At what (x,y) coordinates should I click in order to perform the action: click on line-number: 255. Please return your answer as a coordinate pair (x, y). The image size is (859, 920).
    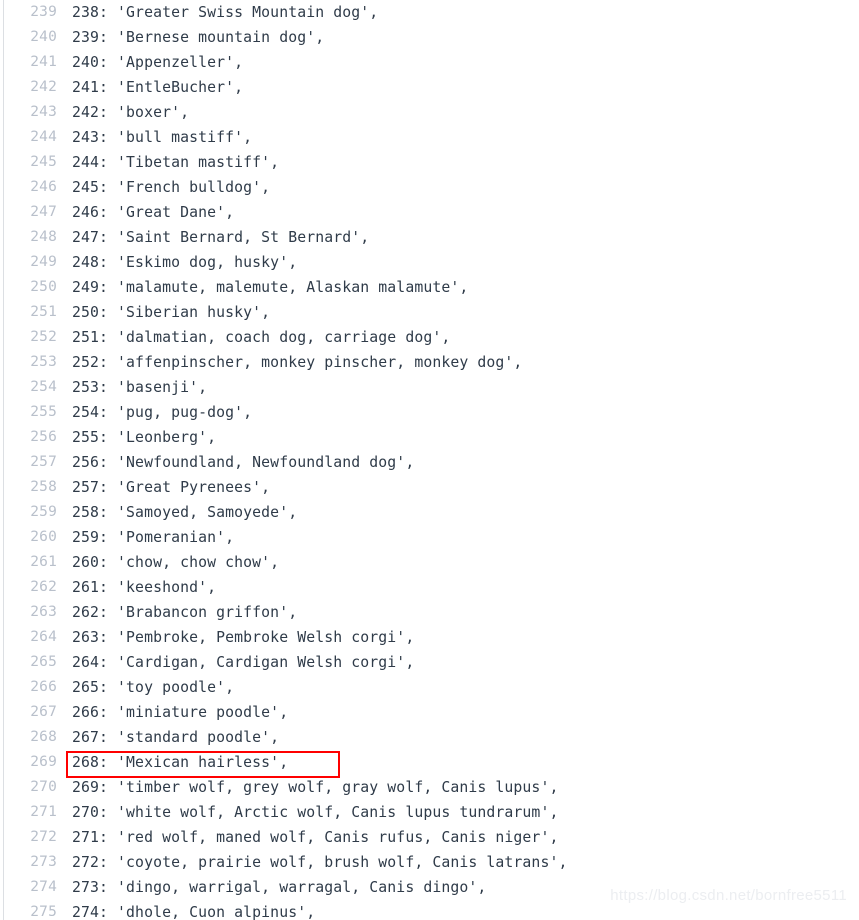
    Looking at the image, I should click on (43, 412).